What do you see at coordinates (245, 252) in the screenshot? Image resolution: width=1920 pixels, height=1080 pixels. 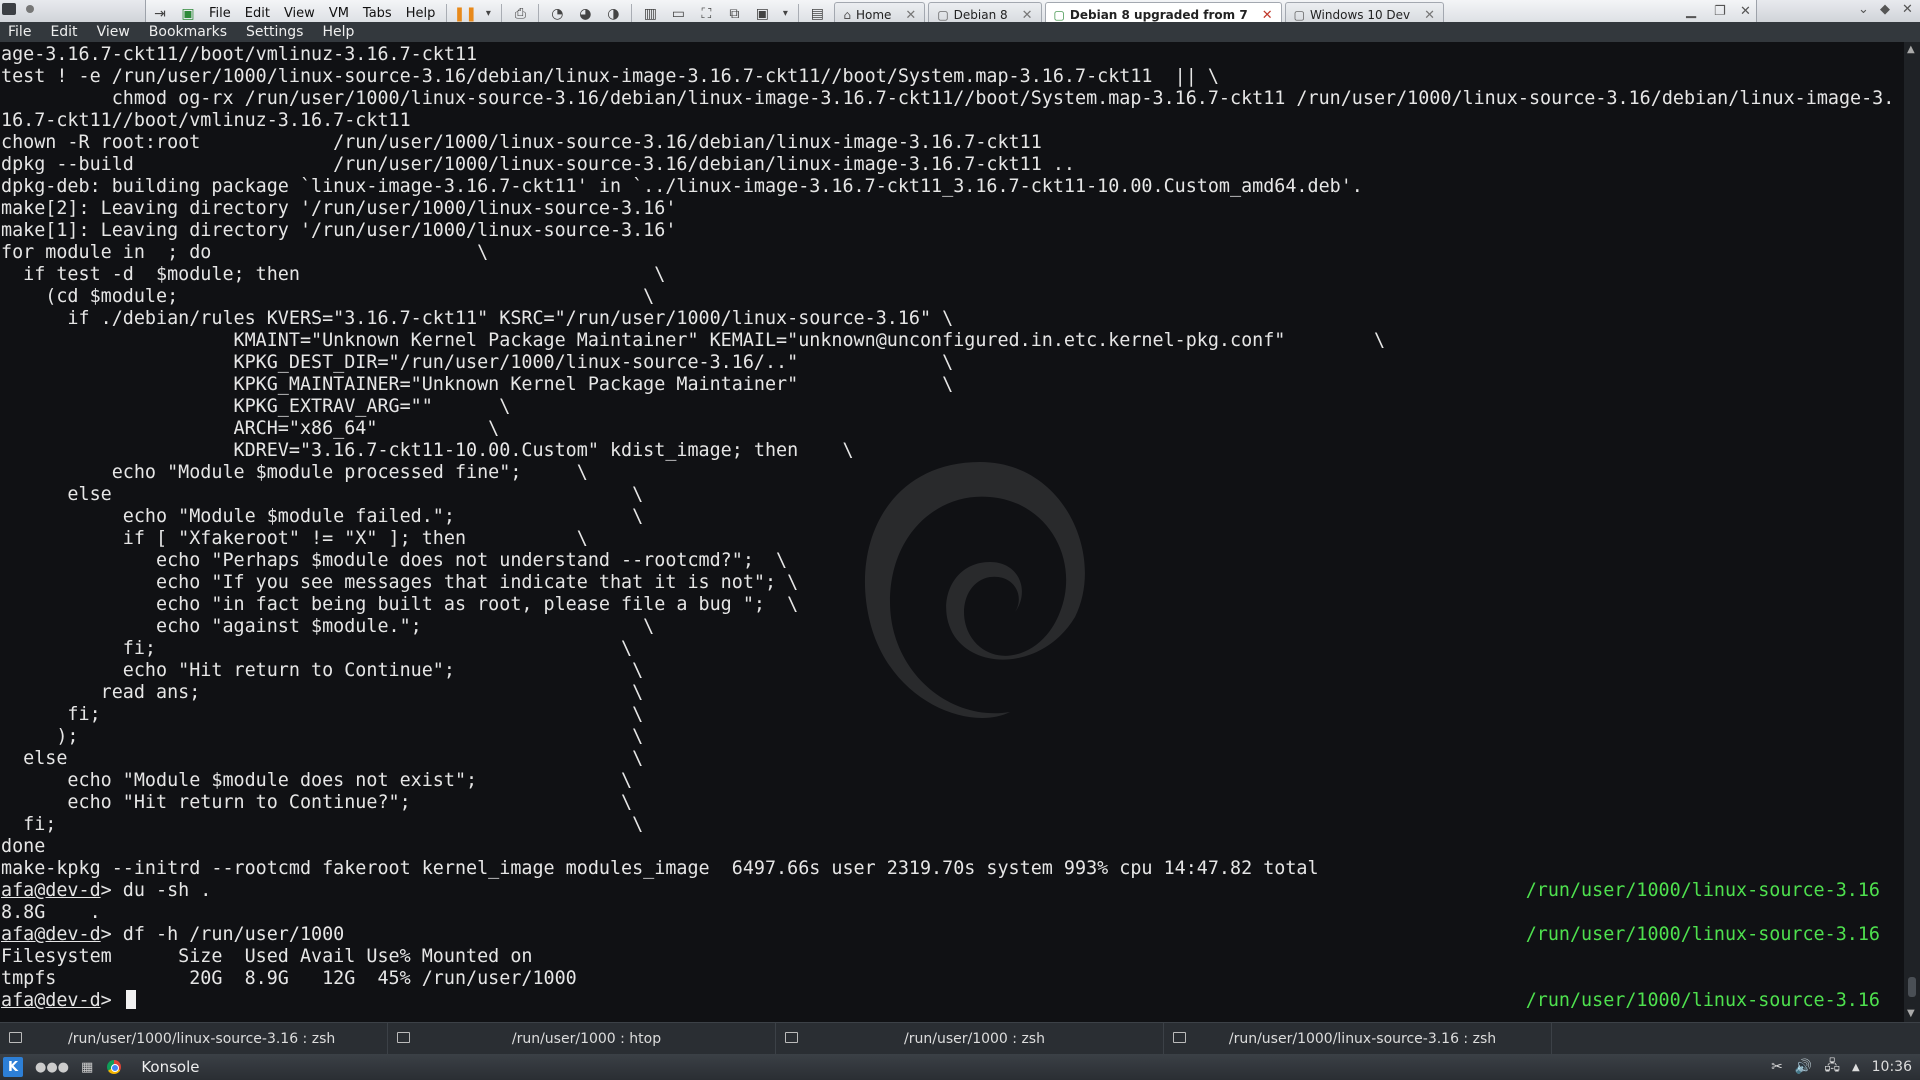 I see `terminal-line: for module in ; do \` at bounding box center [245, 252].